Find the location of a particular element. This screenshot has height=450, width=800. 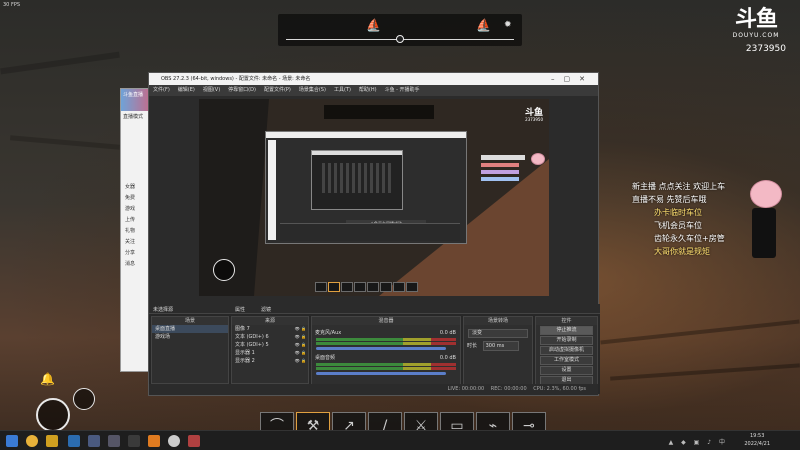

rec-time: REC: 00:00:00 is located at coordinates (508, 389).